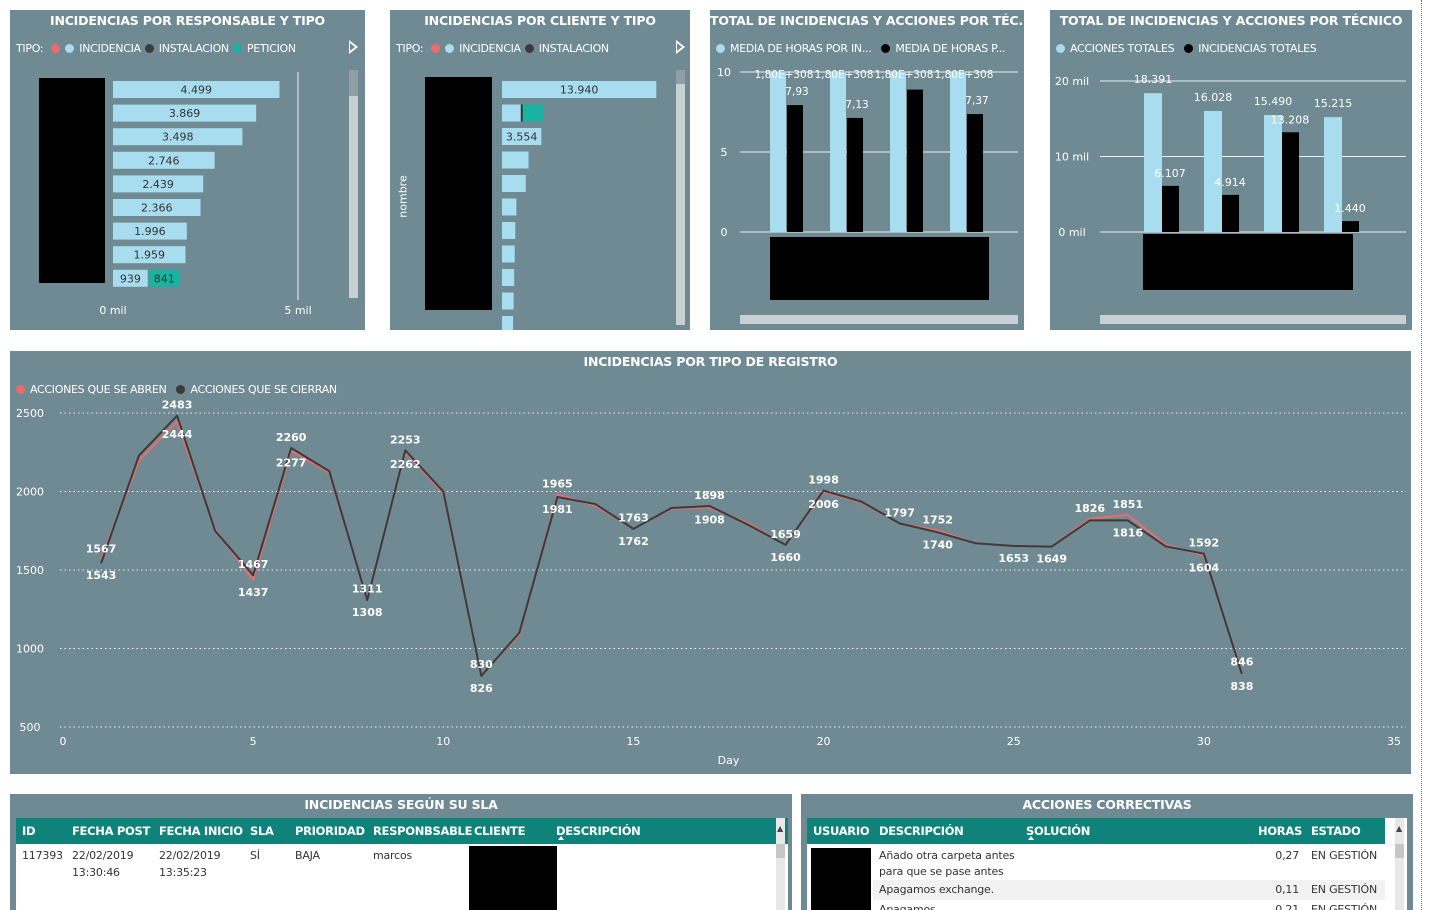 The height and width of the screenshot is (910, 1441). Describe the element at coordinates (724, 72) in the screenshot. I see `y-tick-label: 10` at that location.